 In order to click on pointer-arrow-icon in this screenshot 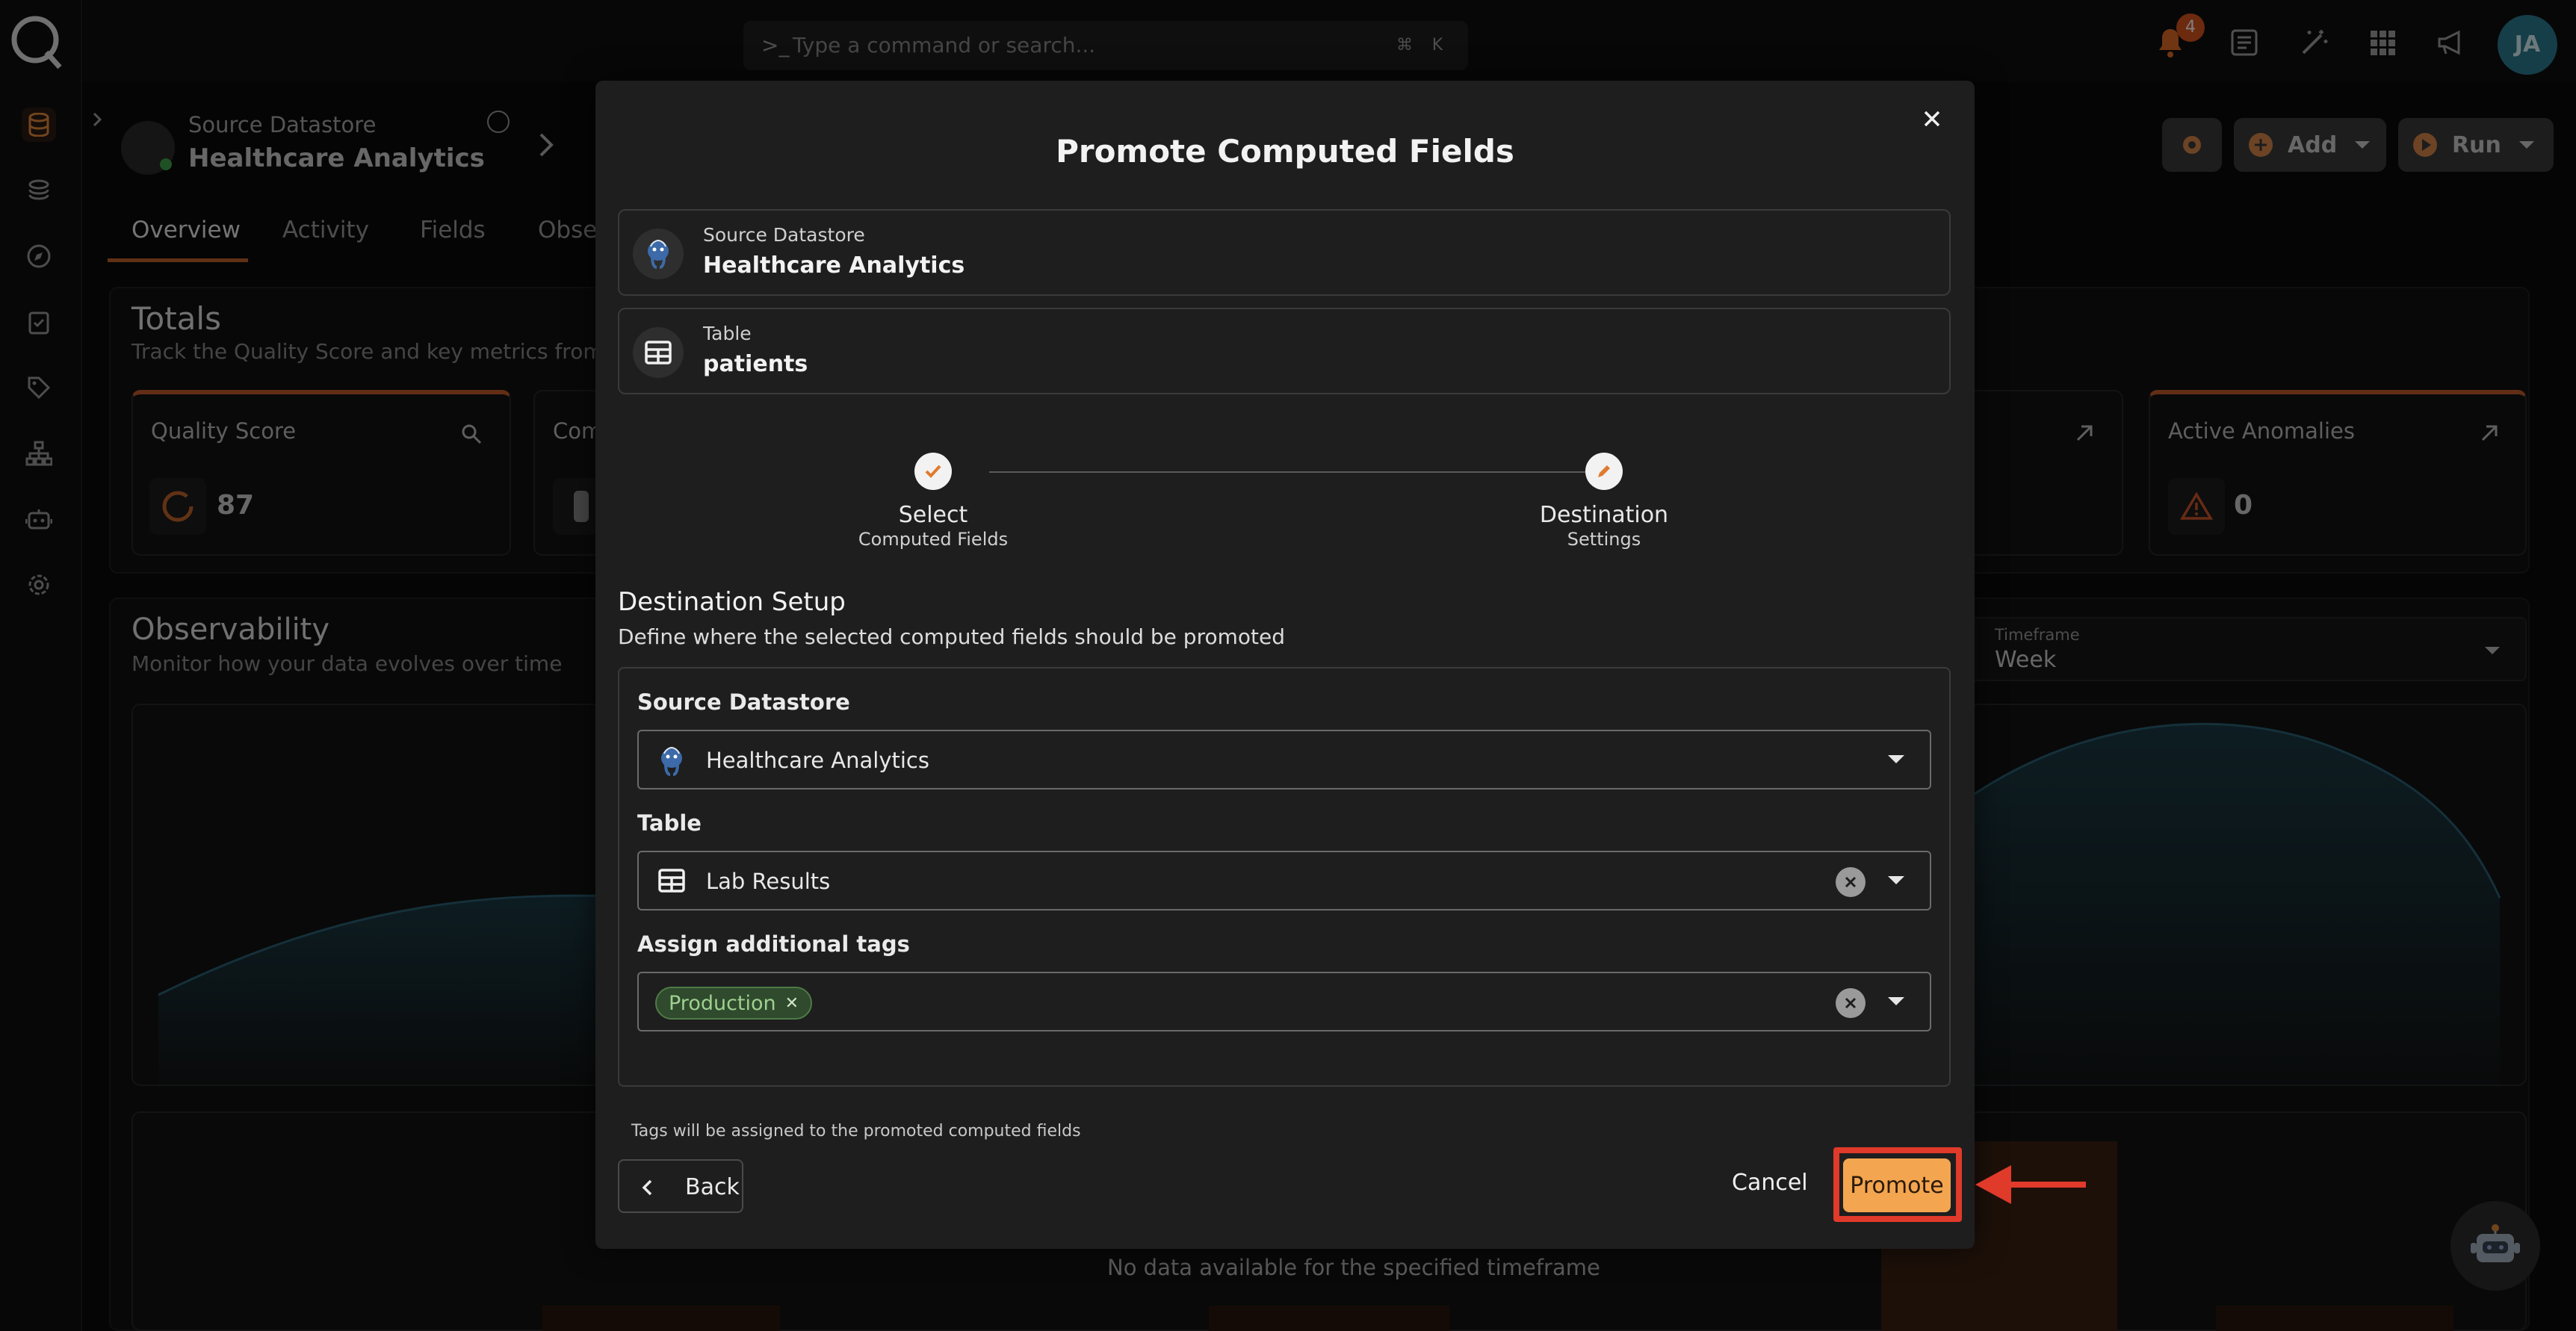, I will do `click(2030, 1184)`.